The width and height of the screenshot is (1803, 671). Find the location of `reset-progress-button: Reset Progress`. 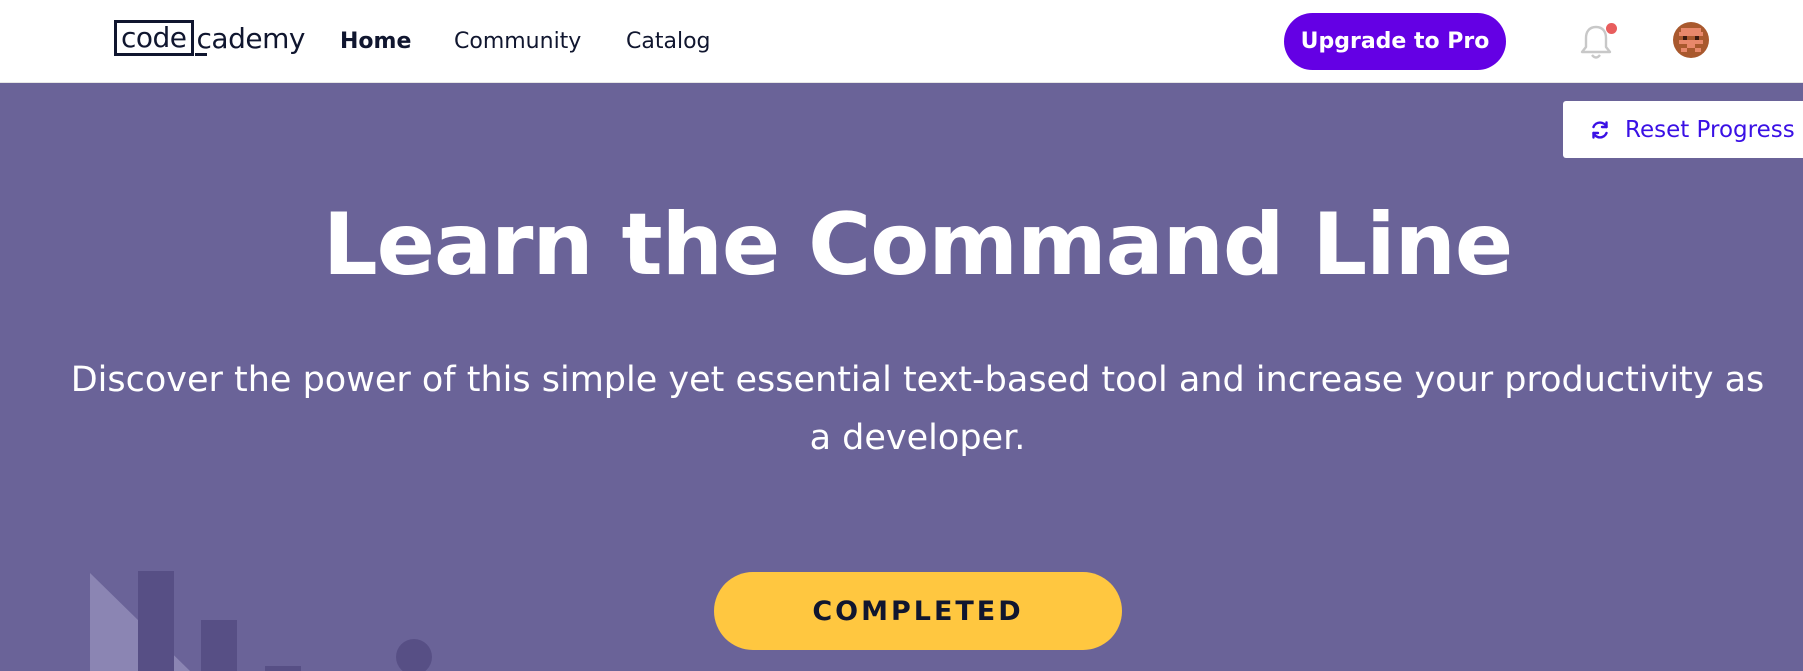

reset-progress-button: Reset Progress is located at coordinates (1683, 129).